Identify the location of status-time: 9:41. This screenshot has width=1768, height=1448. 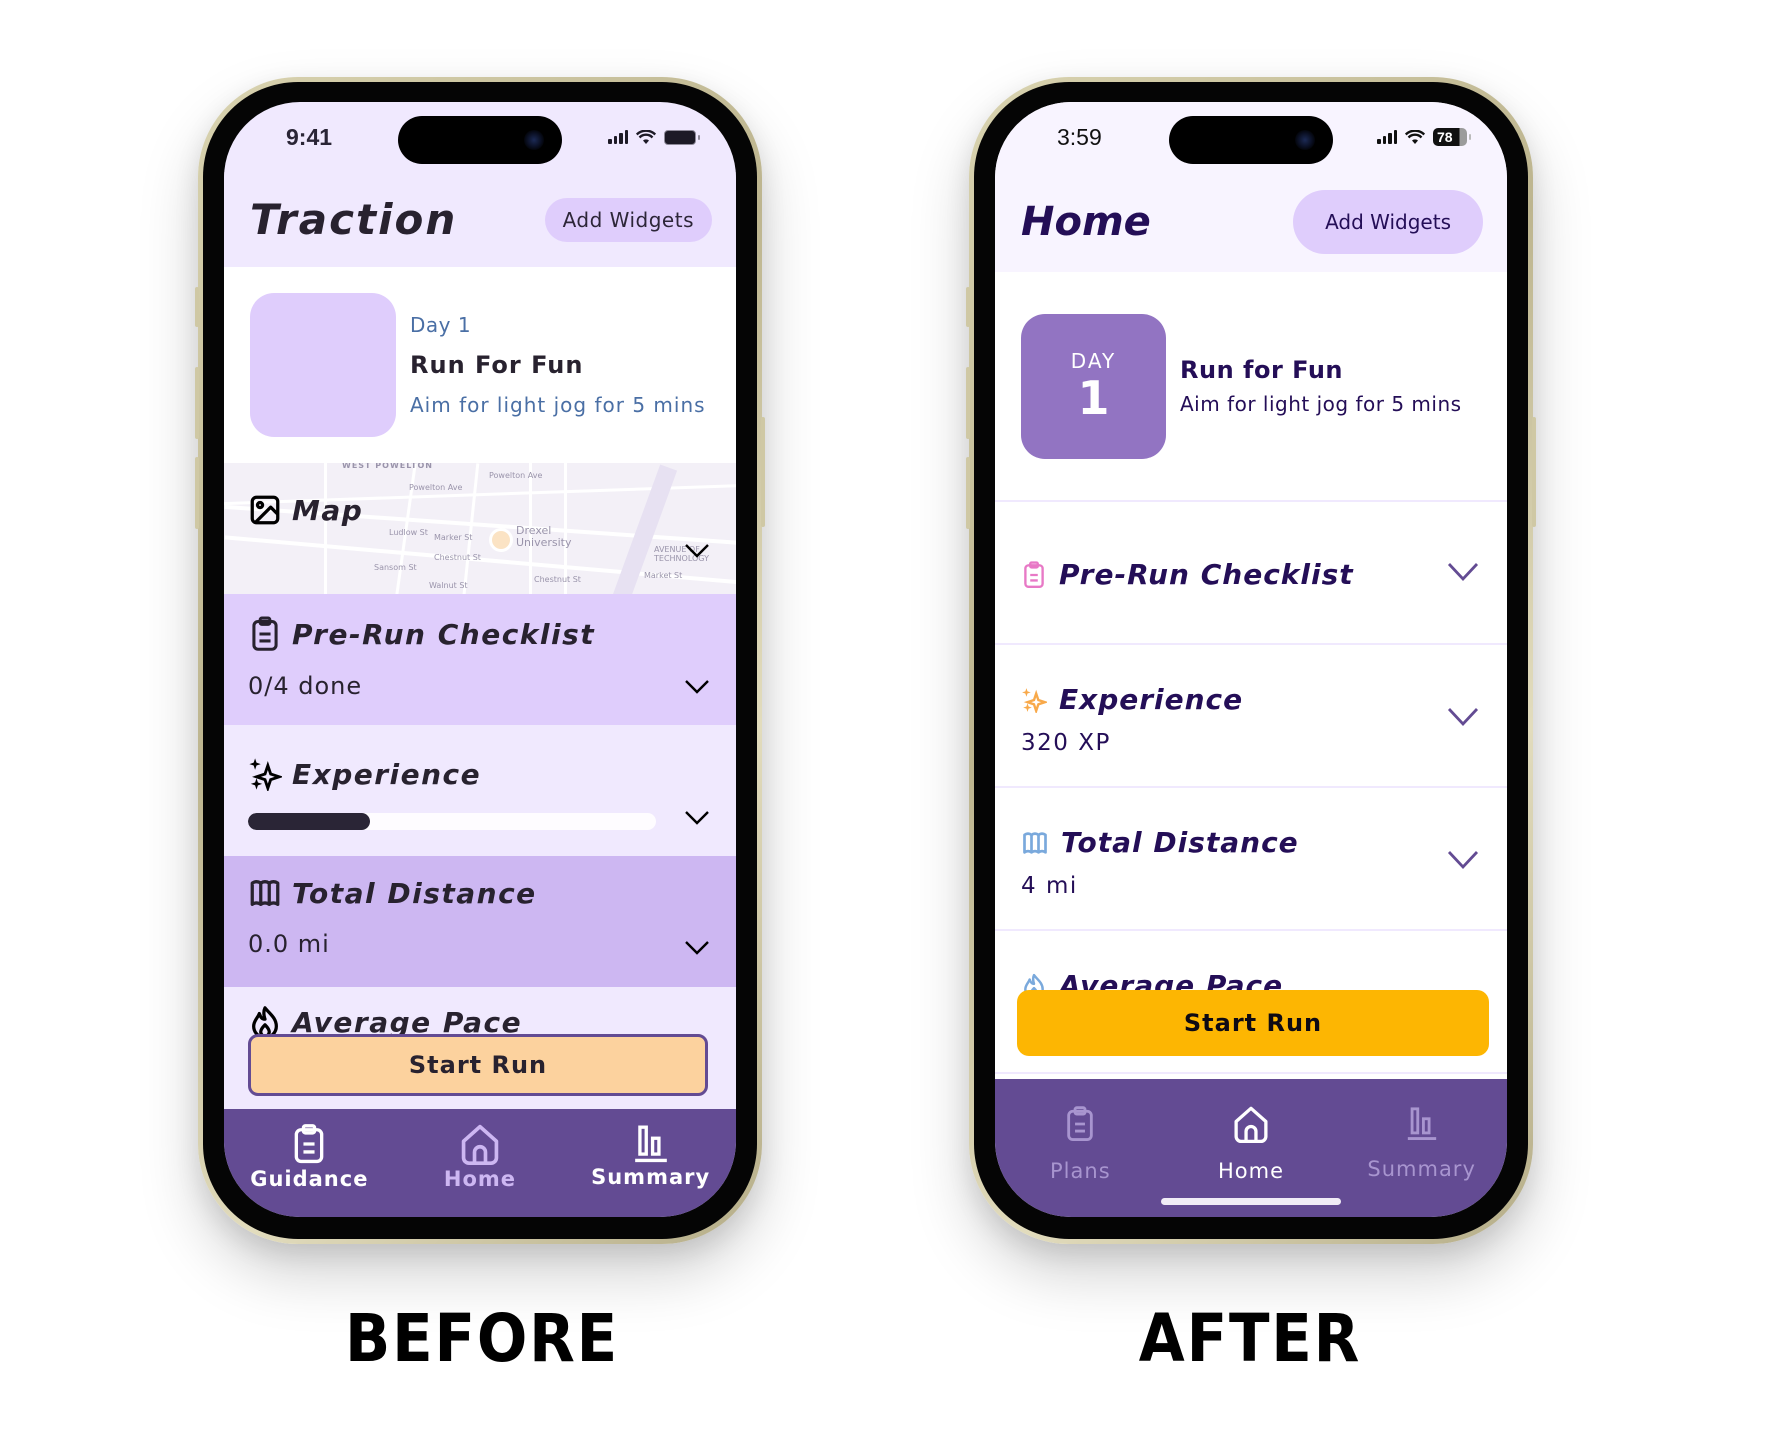
(309, 136).